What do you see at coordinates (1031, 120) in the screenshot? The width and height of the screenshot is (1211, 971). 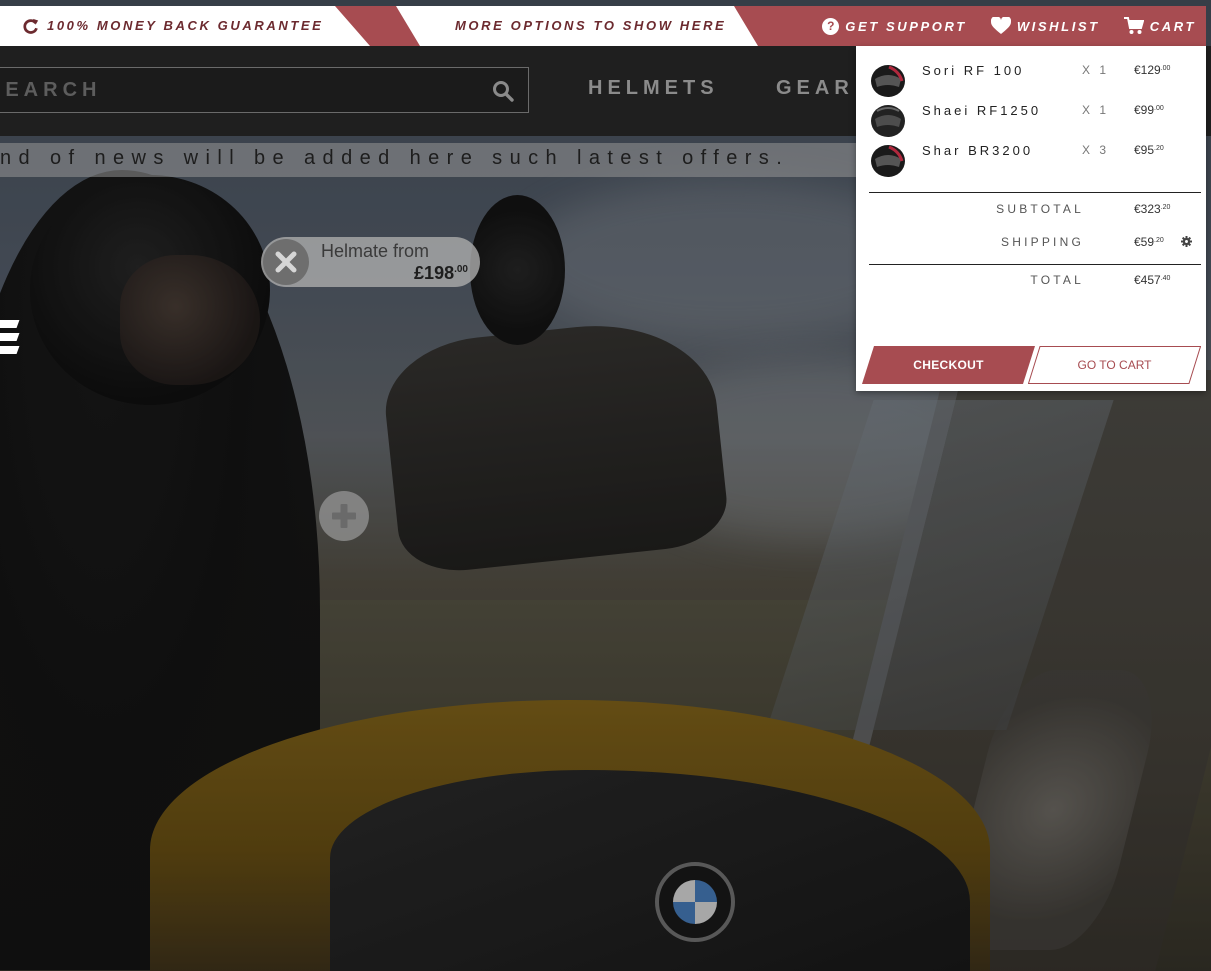 I see `cart-item: Shaei RF1250 X 1 €99.00` at bounding box center [1031, 120].